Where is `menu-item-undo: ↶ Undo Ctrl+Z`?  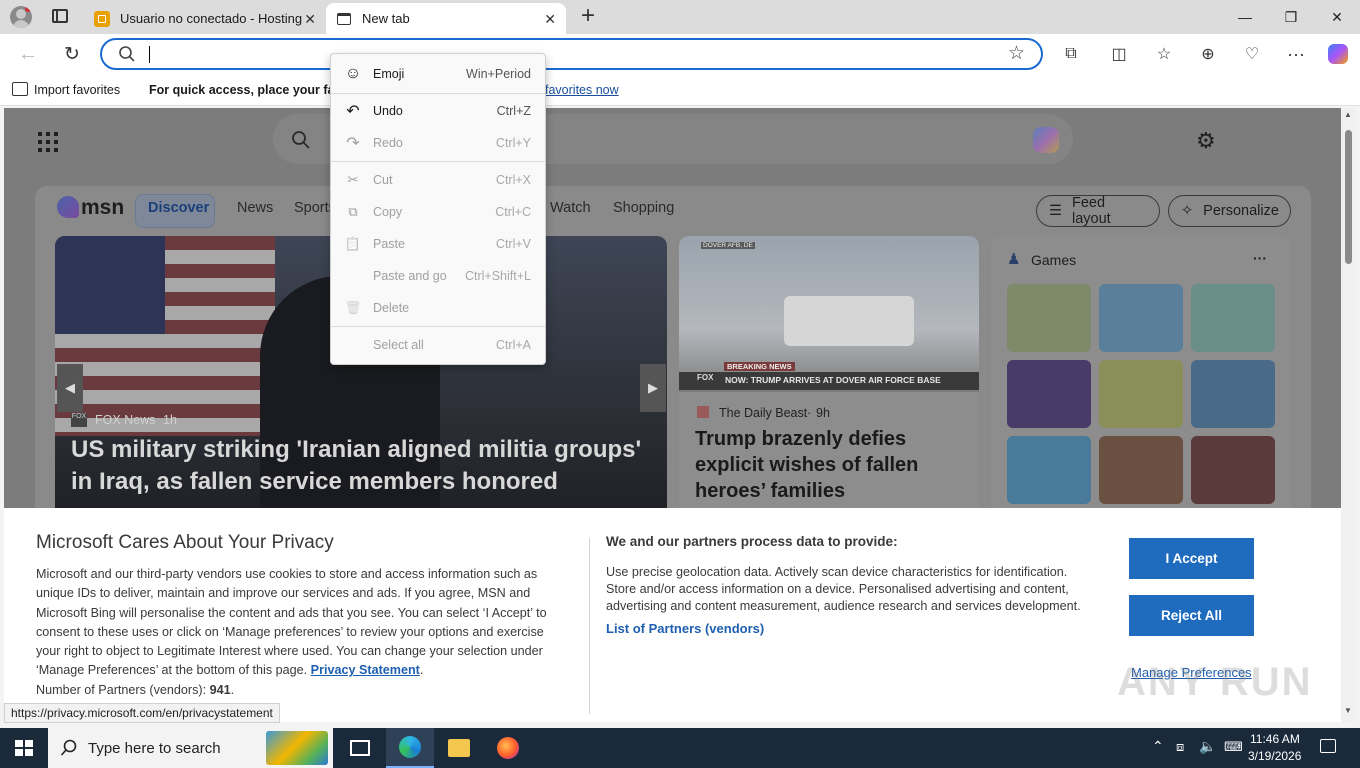
menu-item-undo: ↶ Undo Ctrl+Z is located at coordinates (438, 111).